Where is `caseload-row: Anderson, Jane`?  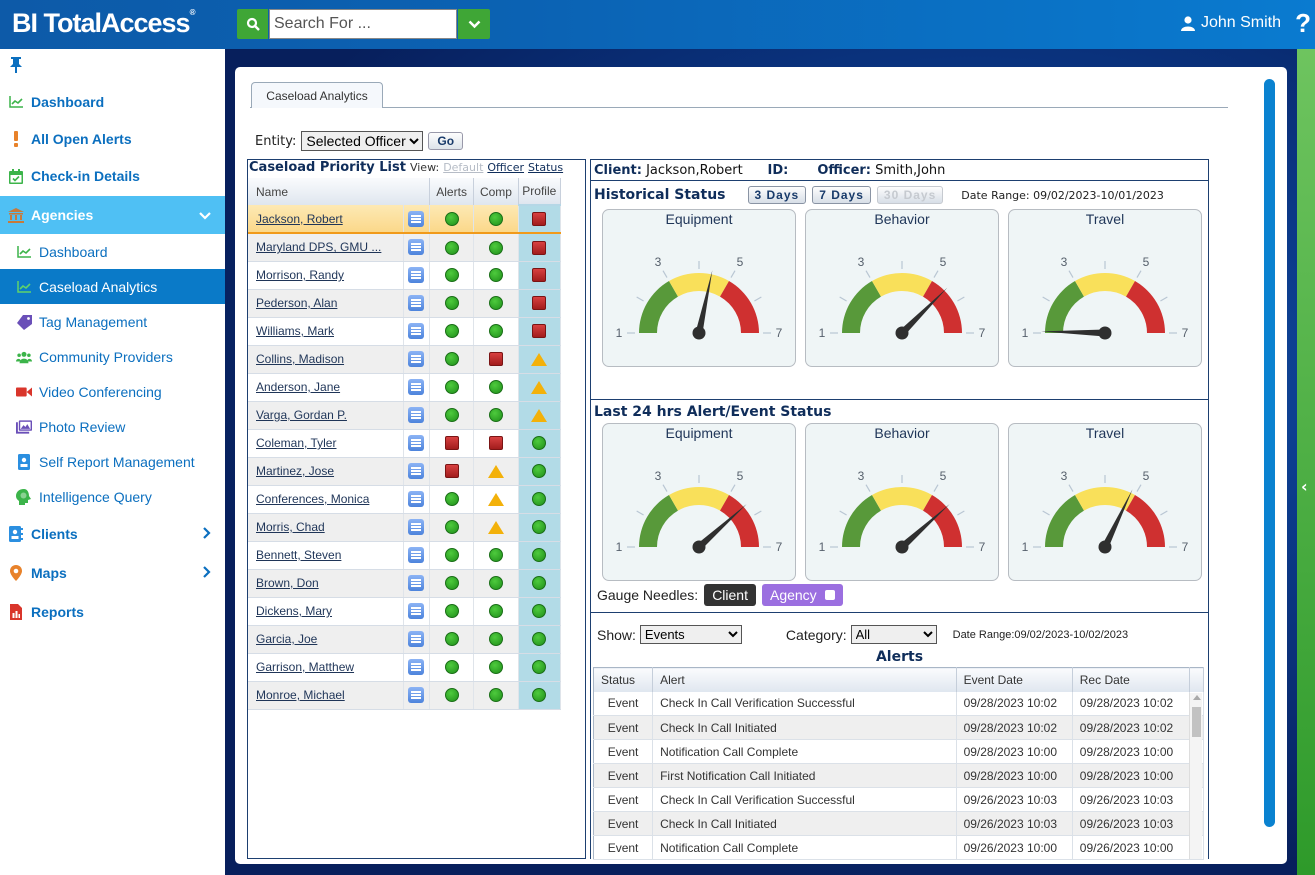 caseload-row: Anderson, Jane is located at coordinates (405, 387).